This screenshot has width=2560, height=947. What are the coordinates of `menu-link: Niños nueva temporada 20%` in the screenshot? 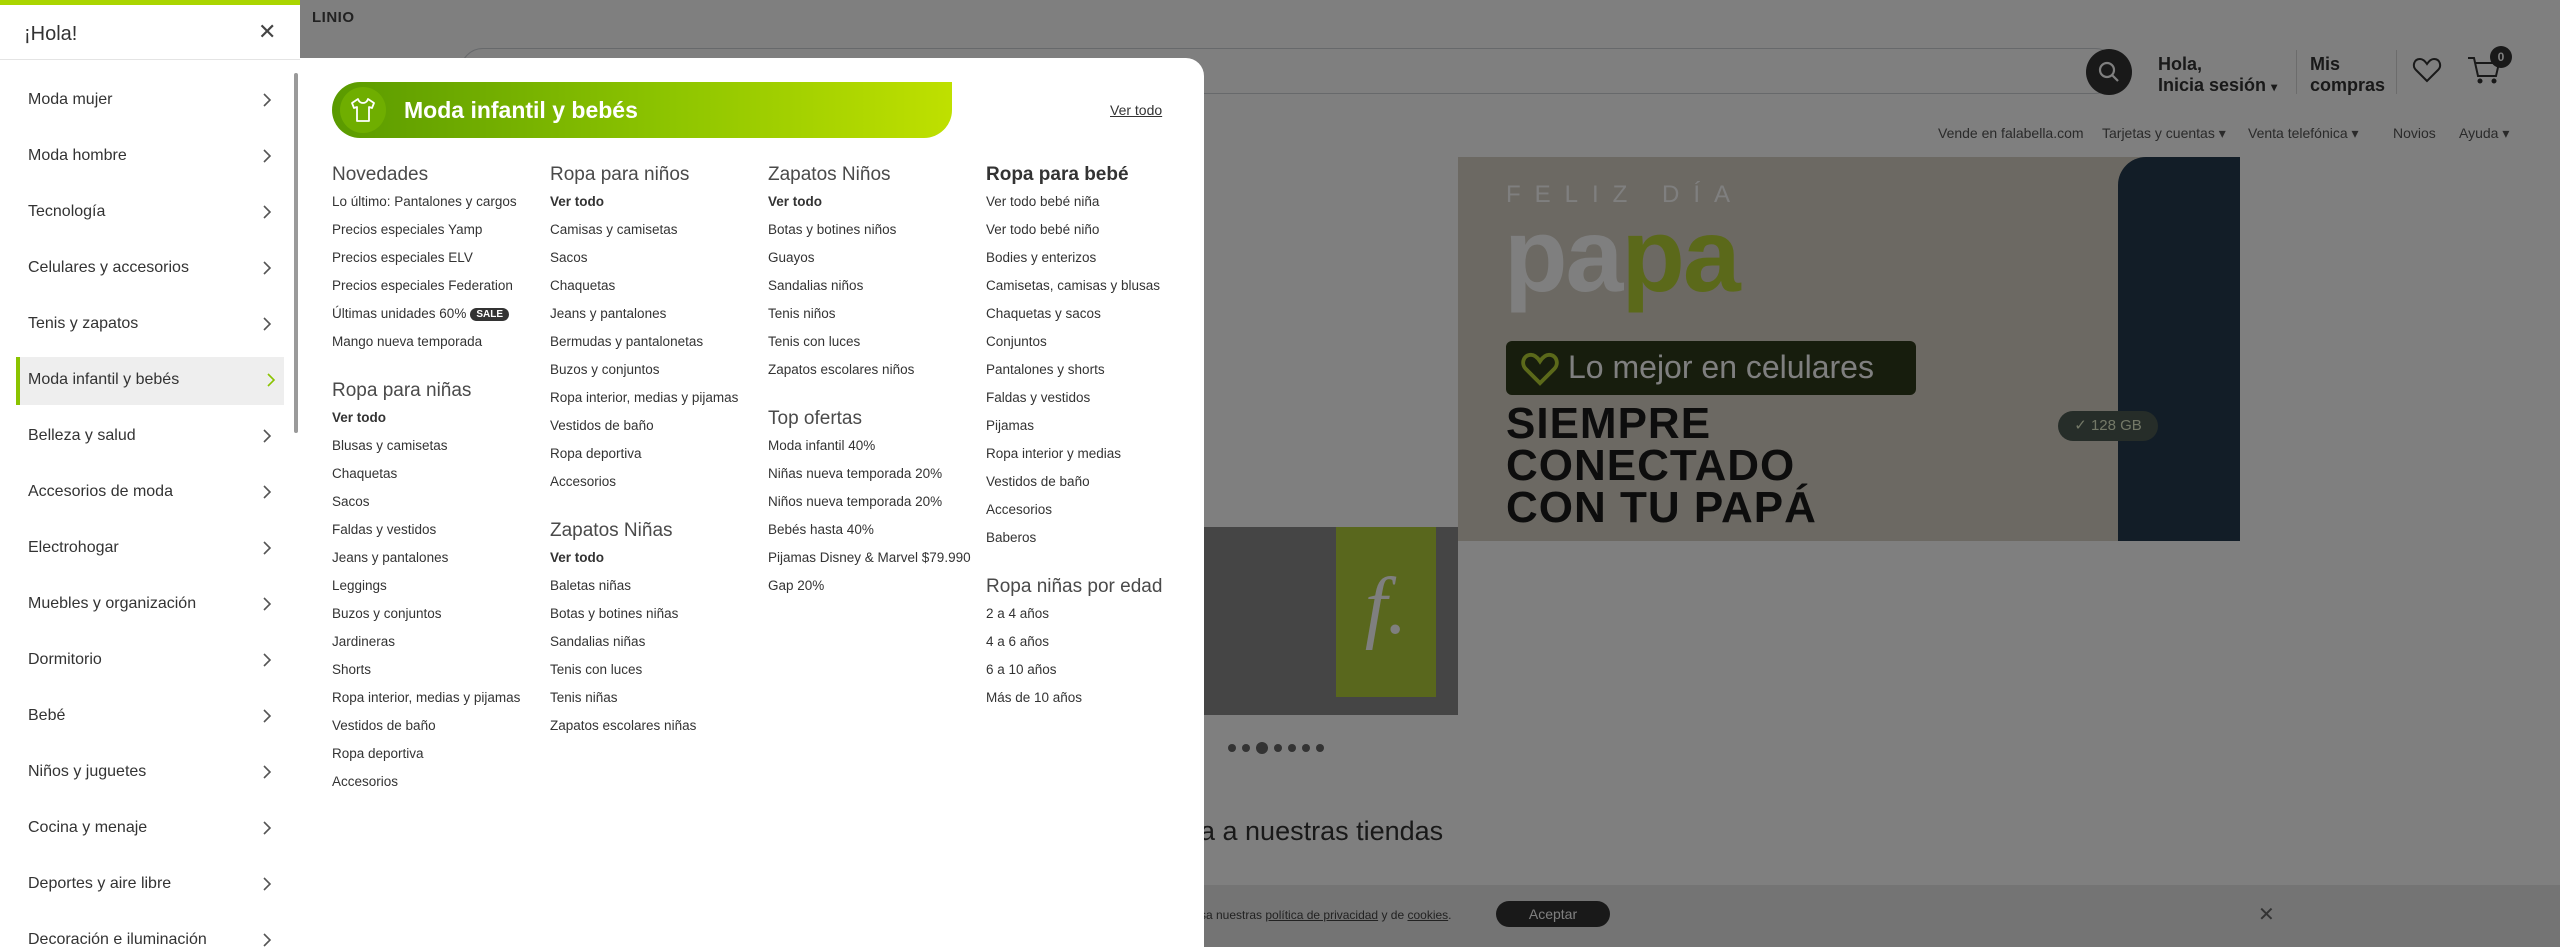 It's located at (873, 502).